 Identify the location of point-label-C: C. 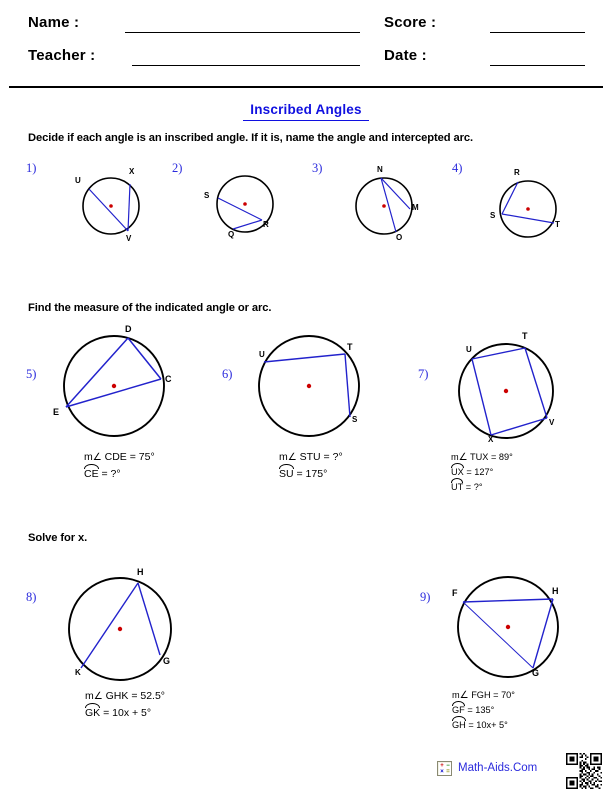
(168, 379).